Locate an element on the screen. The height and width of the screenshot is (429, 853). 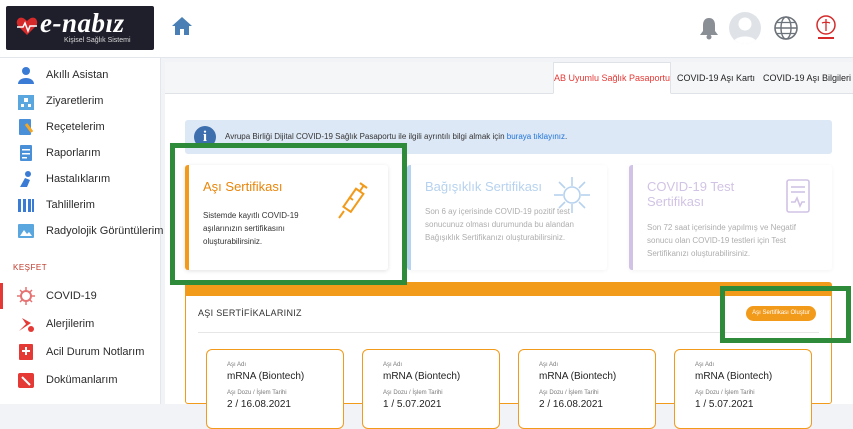
sidebar-item-label: Hastalıklarım is located at coordinates (78, 179).